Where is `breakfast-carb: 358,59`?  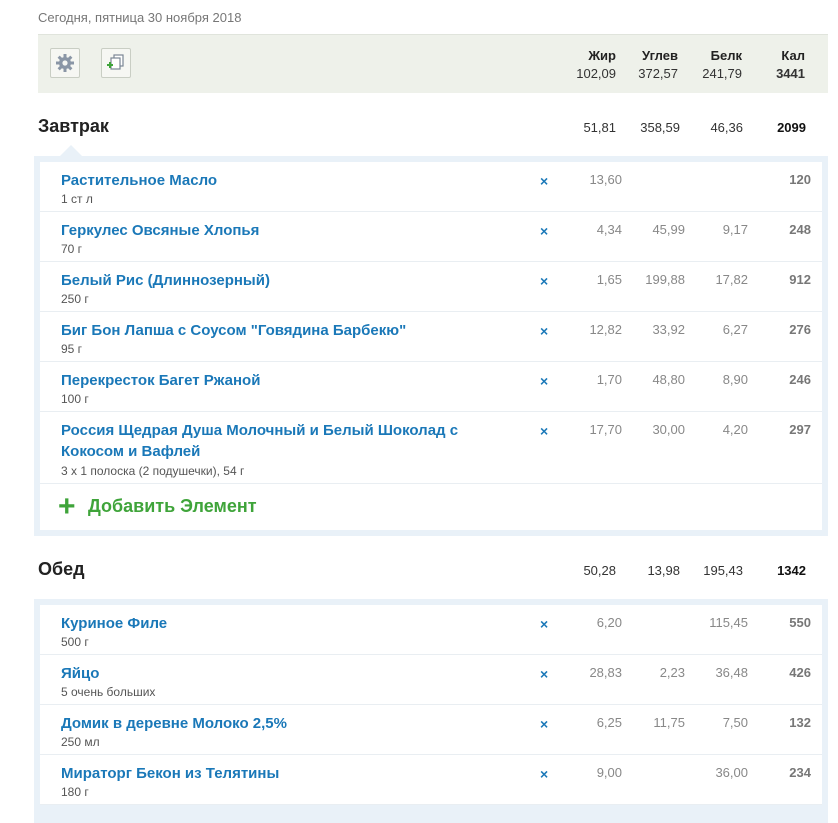
breakfast-carb: 358,59 is located at coordinates (660, 127).